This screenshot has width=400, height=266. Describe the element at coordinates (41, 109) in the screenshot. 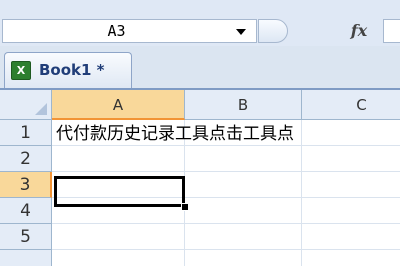

I see `select-all-icon` at that location.